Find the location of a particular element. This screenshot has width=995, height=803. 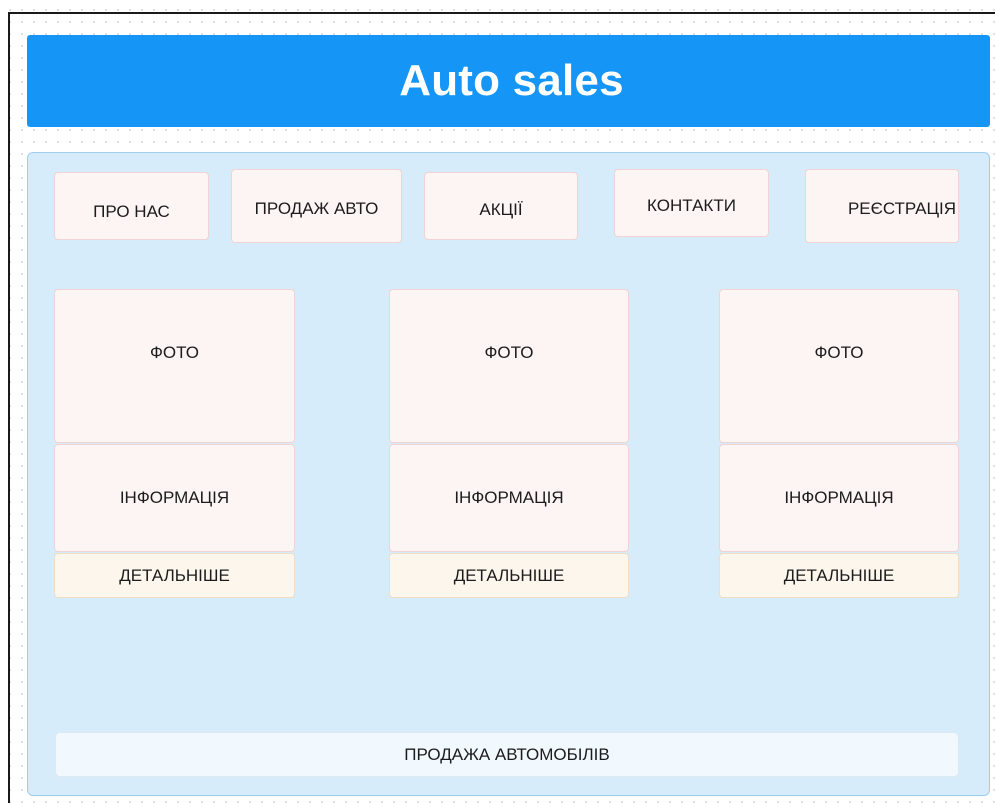

nav-item-label: ПРОДАЖ АВТО is located at coordinates (316, 208).